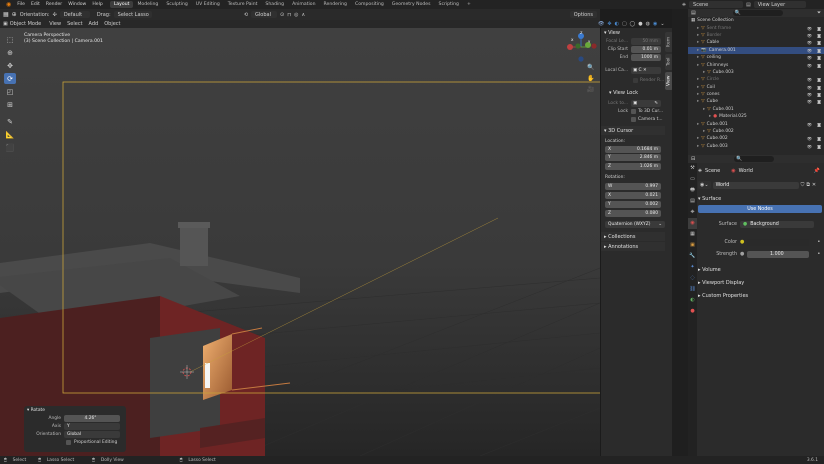 The image size is (824, 464). I want to click on object-tab-icon: ▣, so click(692, 245).